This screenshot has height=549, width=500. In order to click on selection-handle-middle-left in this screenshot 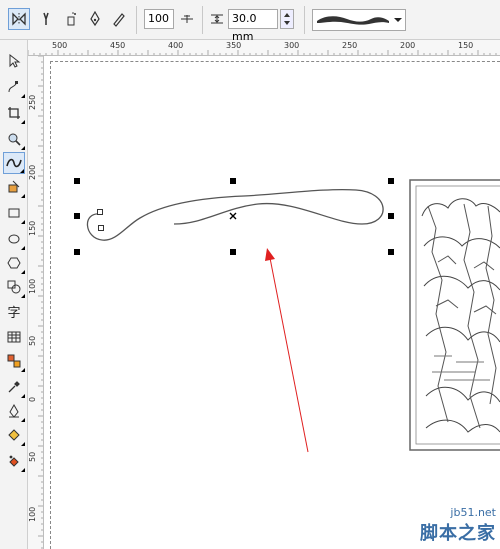, I will do `click(77, 216)`.